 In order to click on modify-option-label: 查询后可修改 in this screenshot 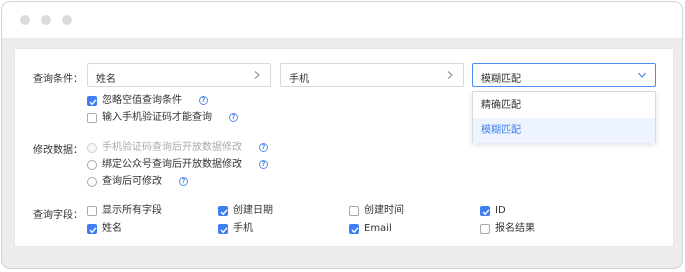, I will do `click(132, 181)`.